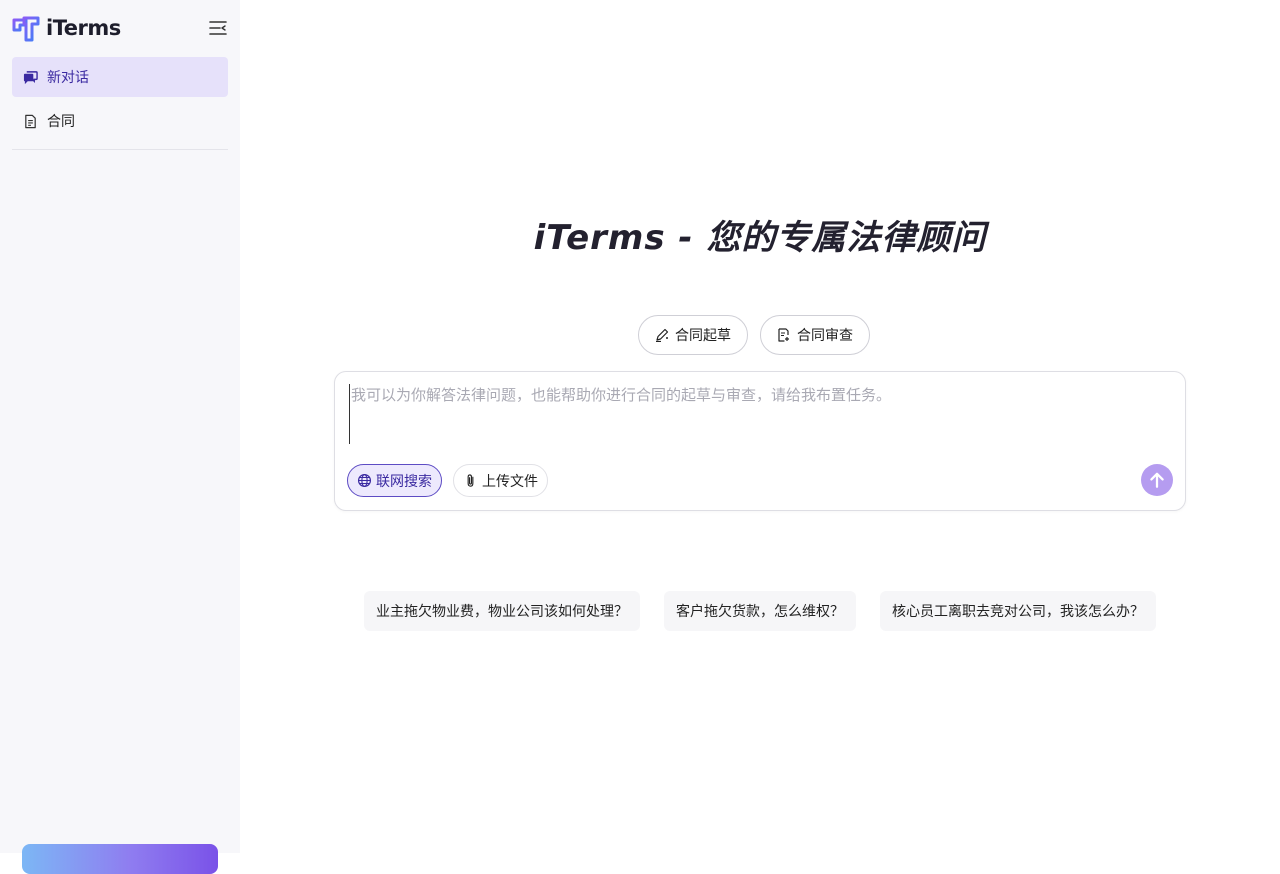 The height and width of the screenshot is (874, 1280). Describe the element at coordinates (26, 29) in the screenshot. I see `logo-mark-icon` at that location.